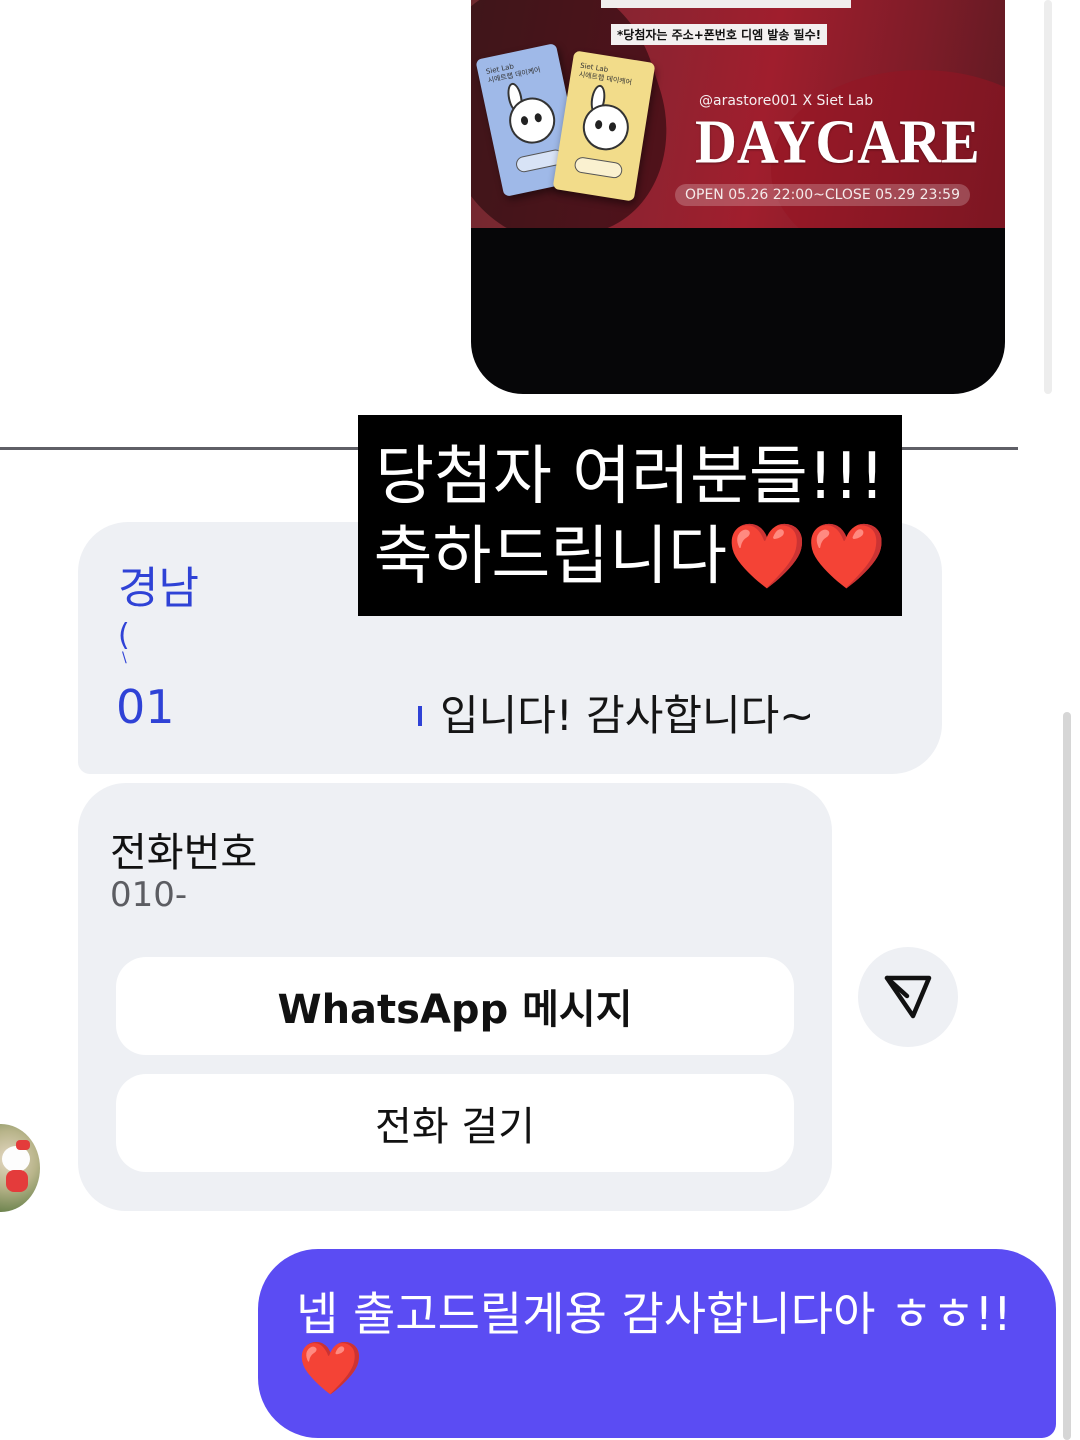  What do you see at coordinates (606, 127) in the screenshot?
I see `bunny-face` at bounding box center [606, 127].